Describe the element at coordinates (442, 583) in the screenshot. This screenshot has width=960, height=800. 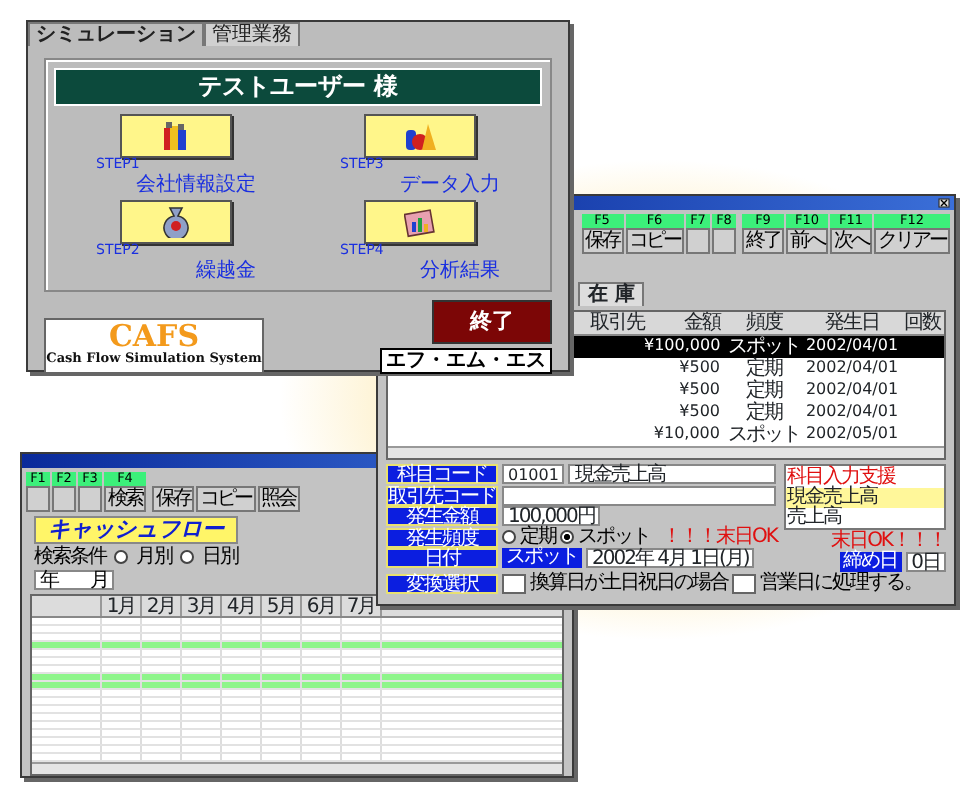
I see `field-label: 変換選択` at that location.